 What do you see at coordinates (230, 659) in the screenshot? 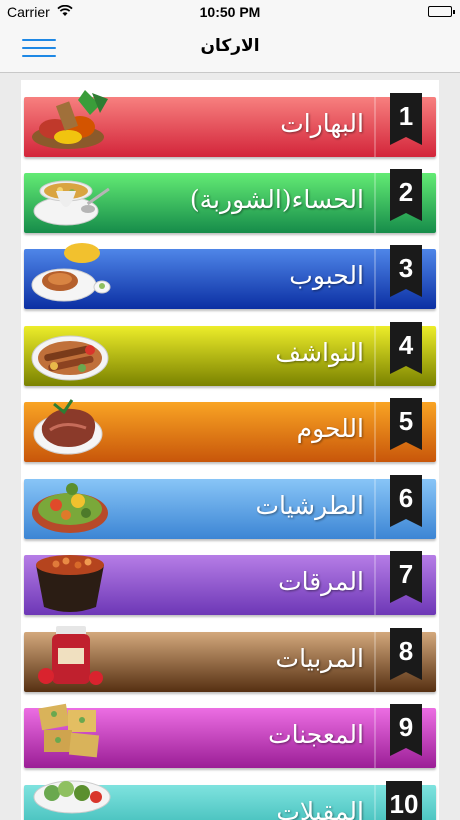
I see `category-row-jams: المربيات 8` at bounding box center [230, 659].